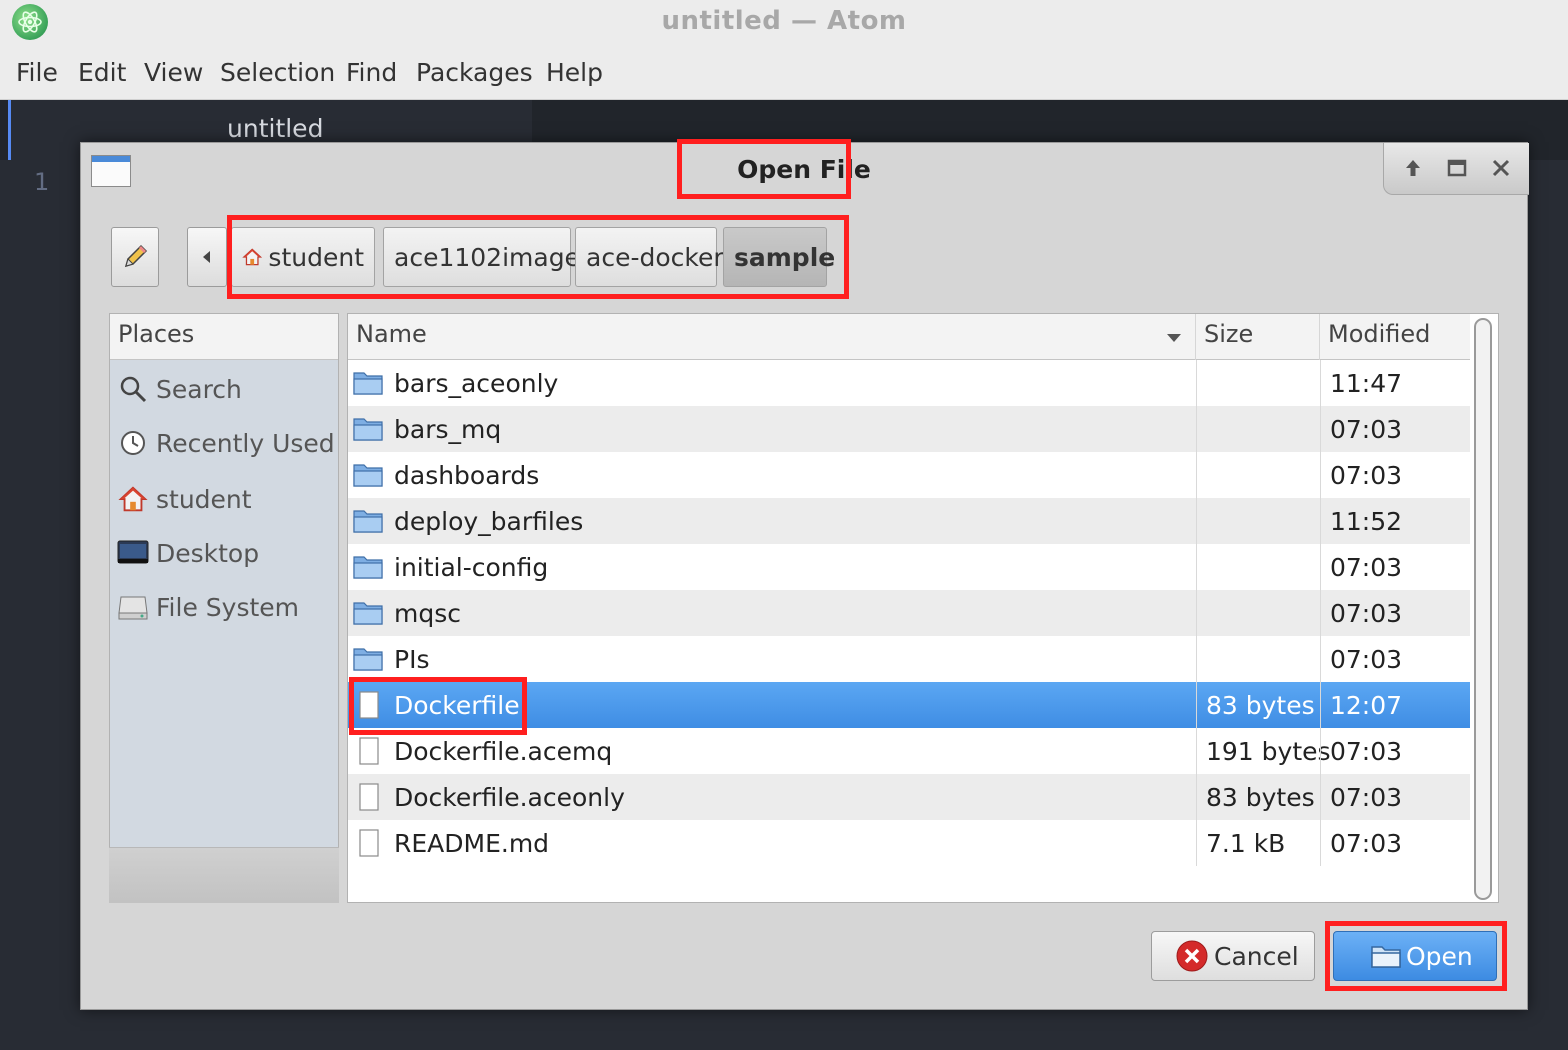 This screenshot has width=1568, height=1050. What do you see at coordinates (1256, 956) in the screenshot?
I see `cancel-button-label: Cancel` at bounding box center [1256, 956].